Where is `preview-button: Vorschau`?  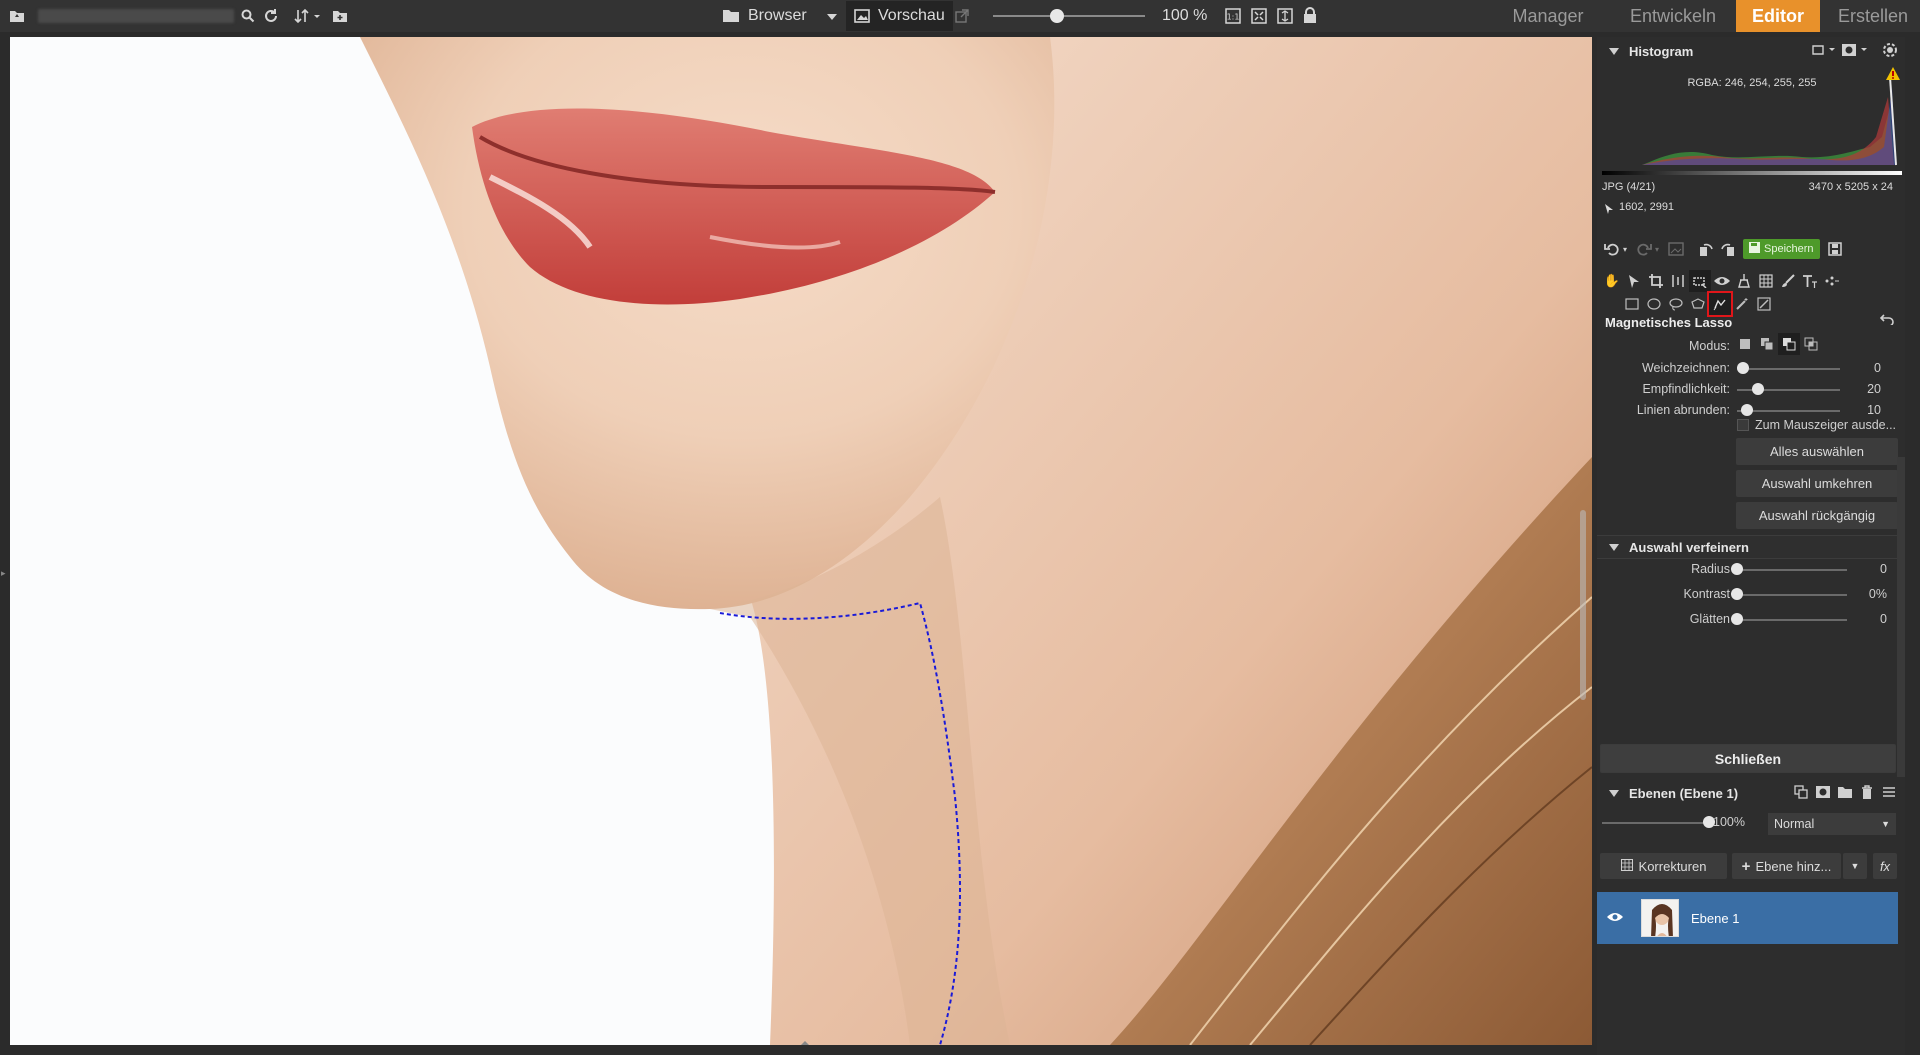
preview-button: Vorschau is located at coordinates (899, 16).